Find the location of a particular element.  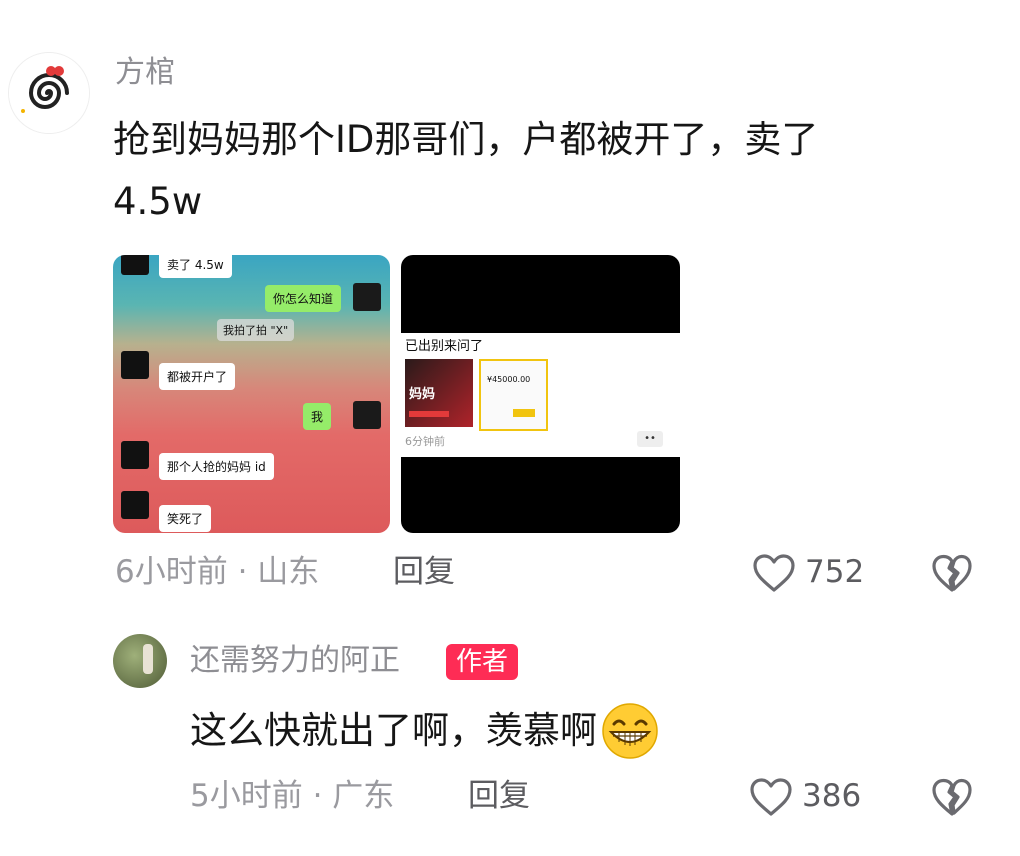

more-icon: •• is located at coordinates (650, 439).